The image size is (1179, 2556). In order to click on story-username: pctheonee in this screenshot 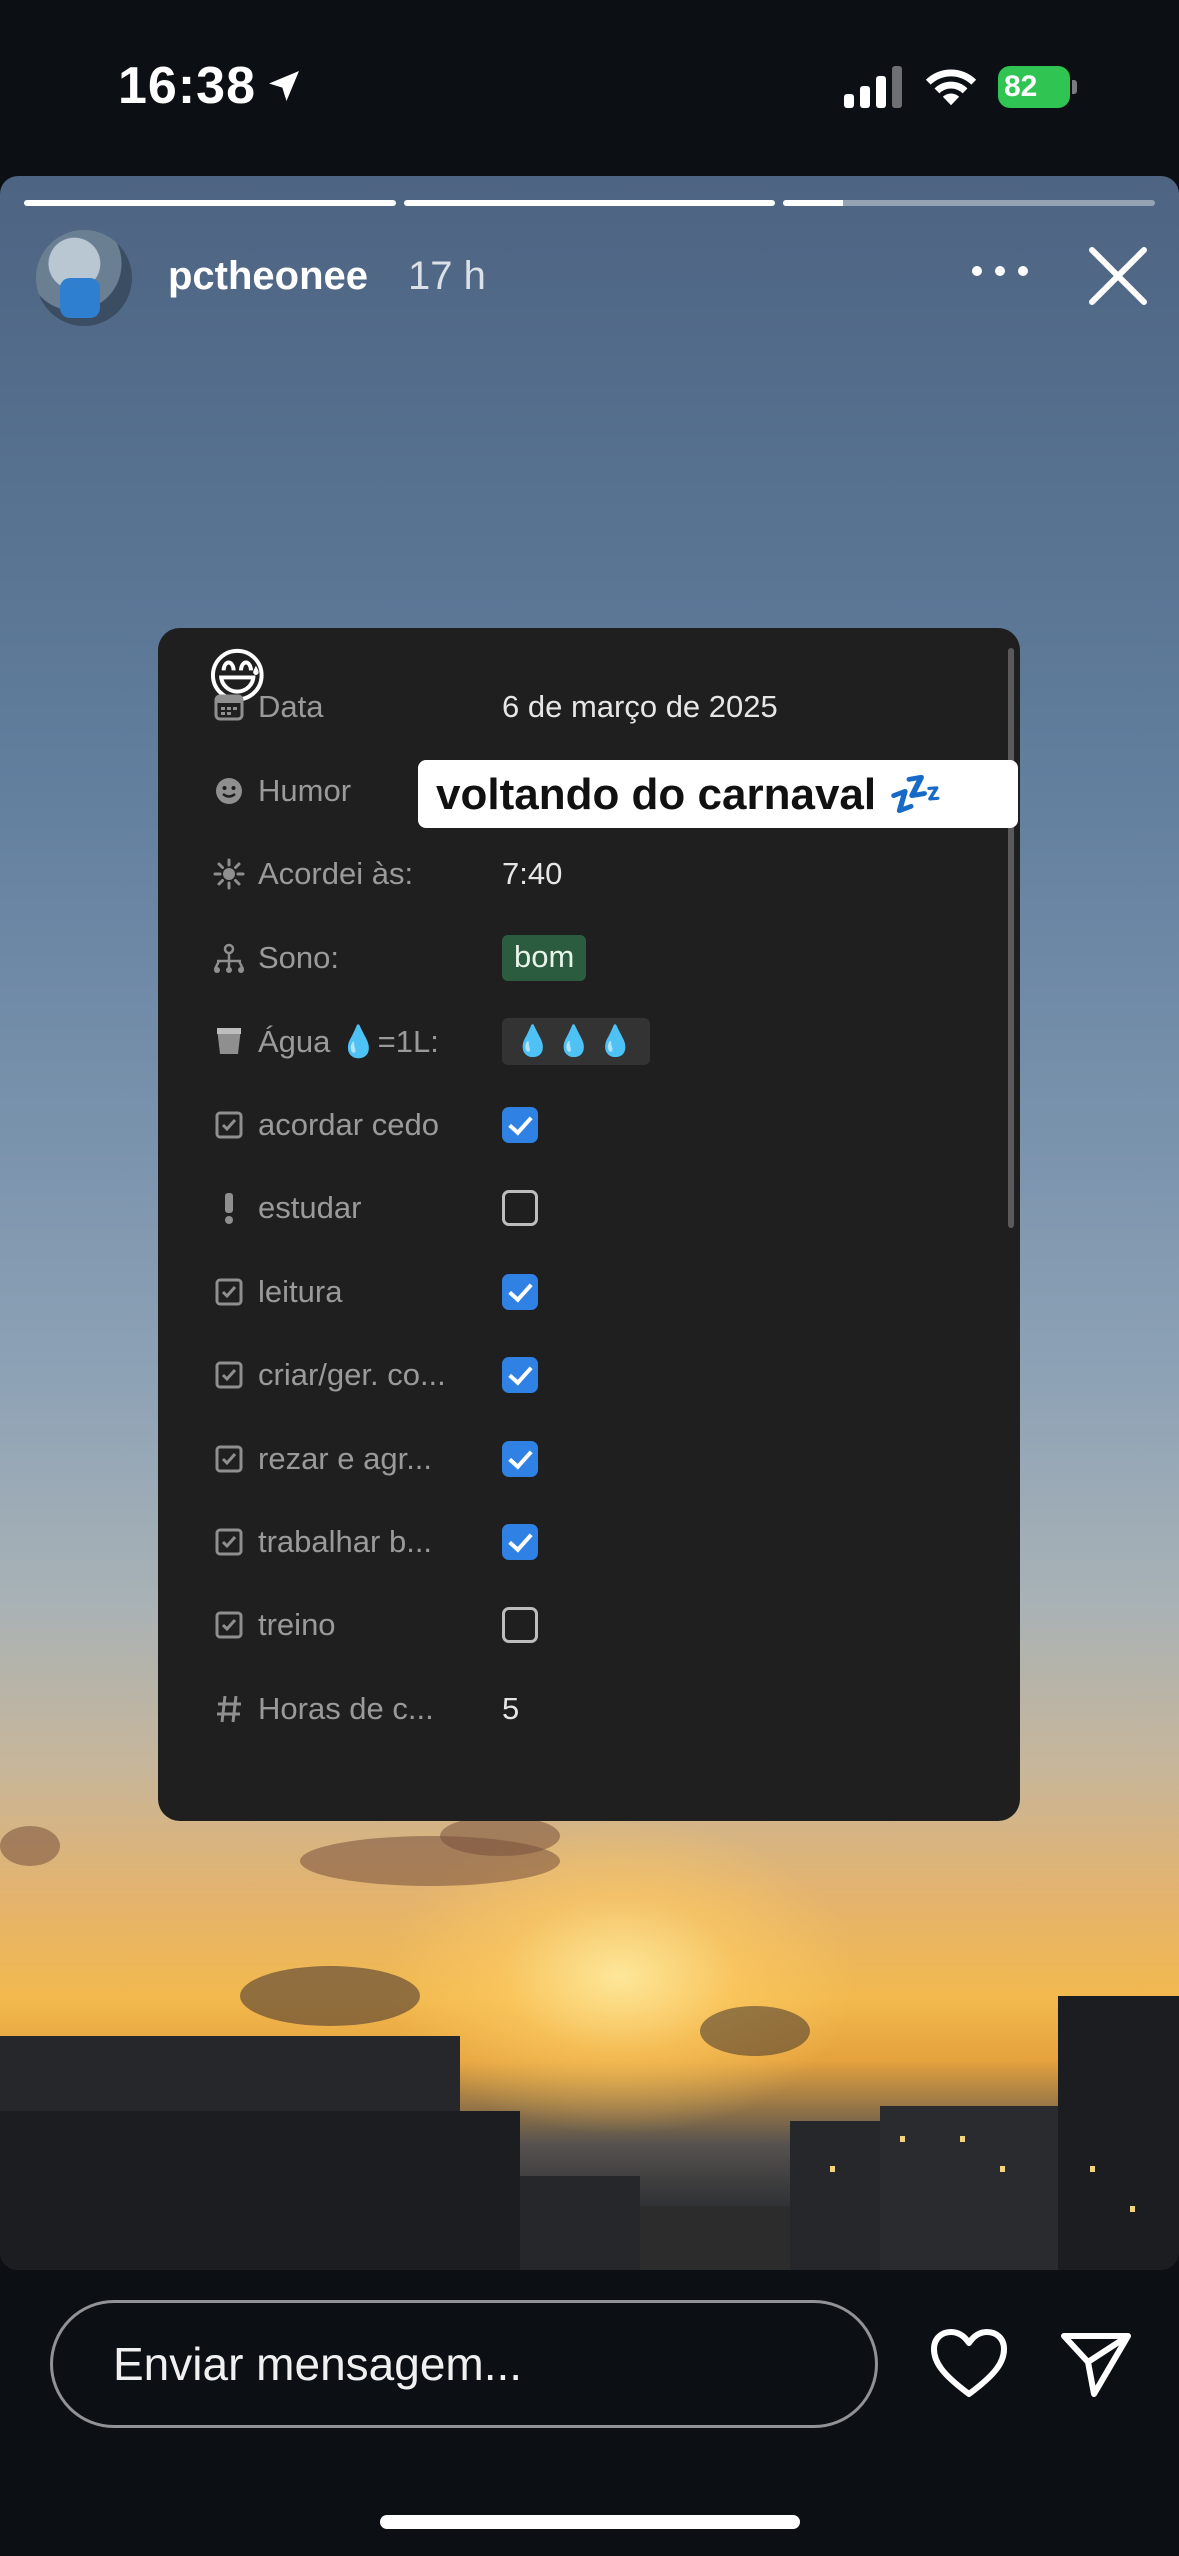, I will do `click(268, 276)`.